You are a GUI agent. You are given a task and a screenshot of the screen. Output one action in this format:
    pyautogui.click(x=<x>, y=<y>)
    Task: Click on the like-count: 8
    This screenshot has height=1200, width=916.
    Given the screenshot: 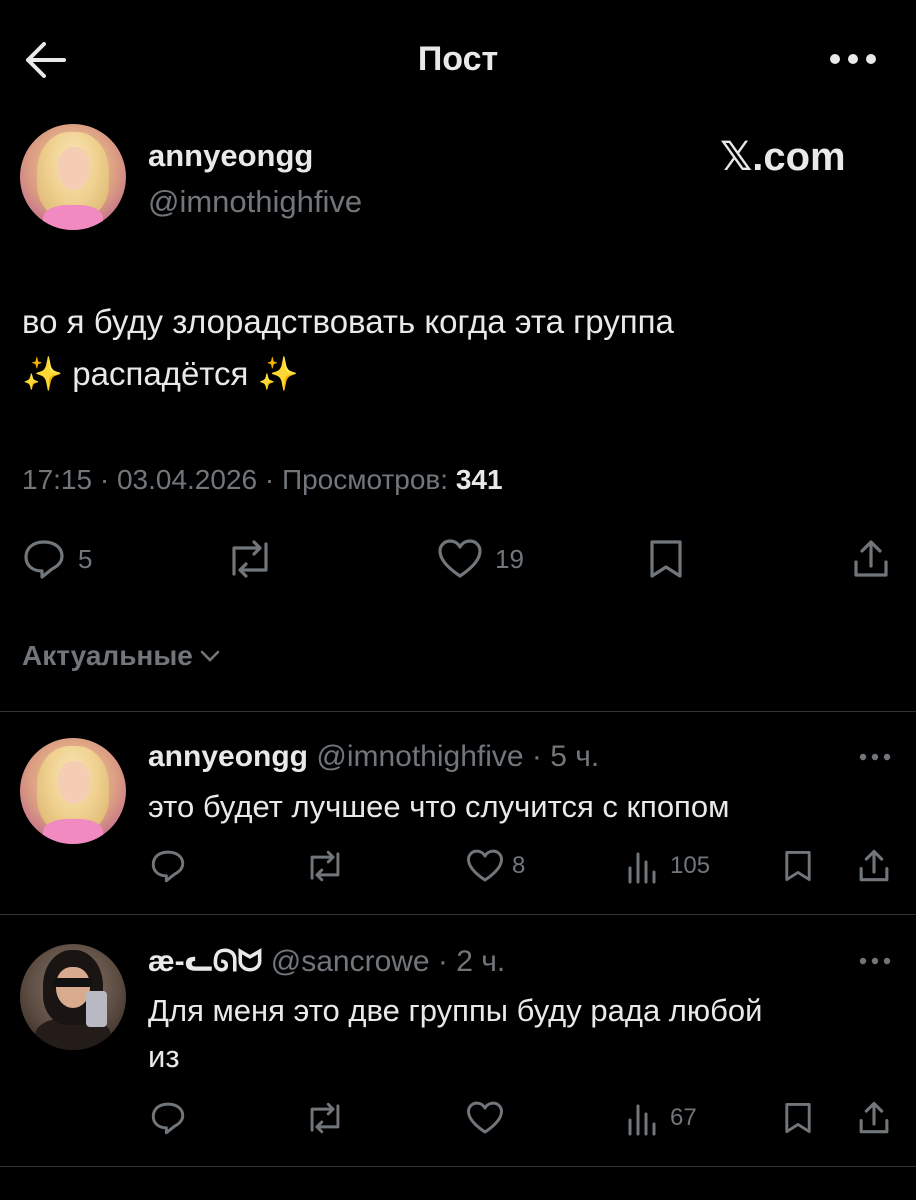 What is the action you would take?
    pyautogui.click(x=519, y=865)
    